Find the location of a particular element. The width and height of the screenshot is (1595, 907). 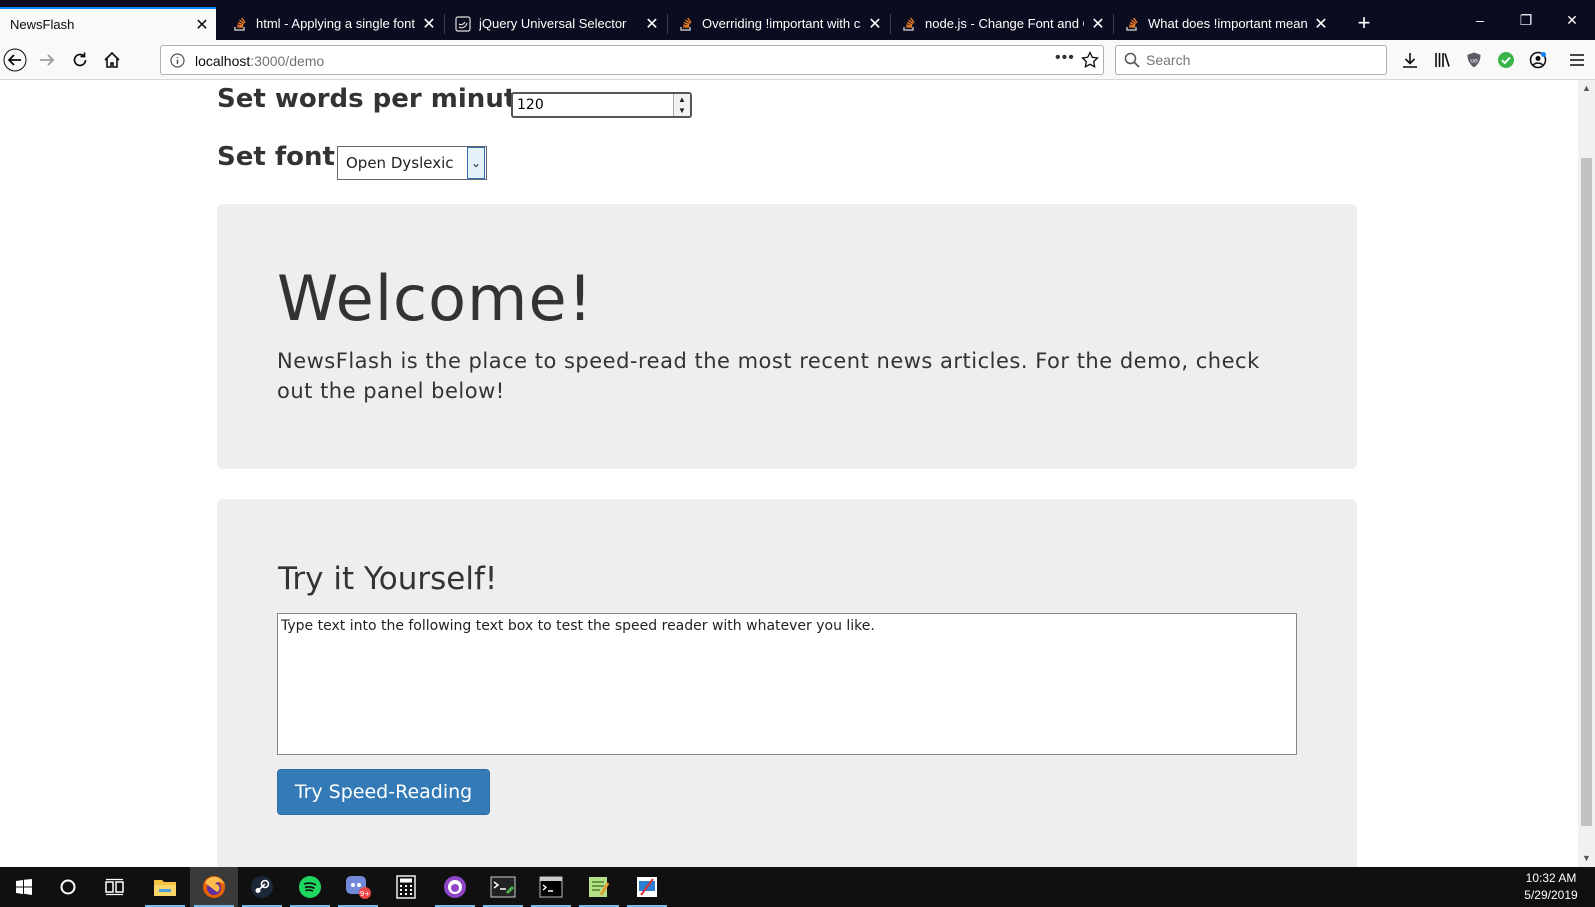

font-select-value: Open Dyslexic is located at coordinates (400, 163).